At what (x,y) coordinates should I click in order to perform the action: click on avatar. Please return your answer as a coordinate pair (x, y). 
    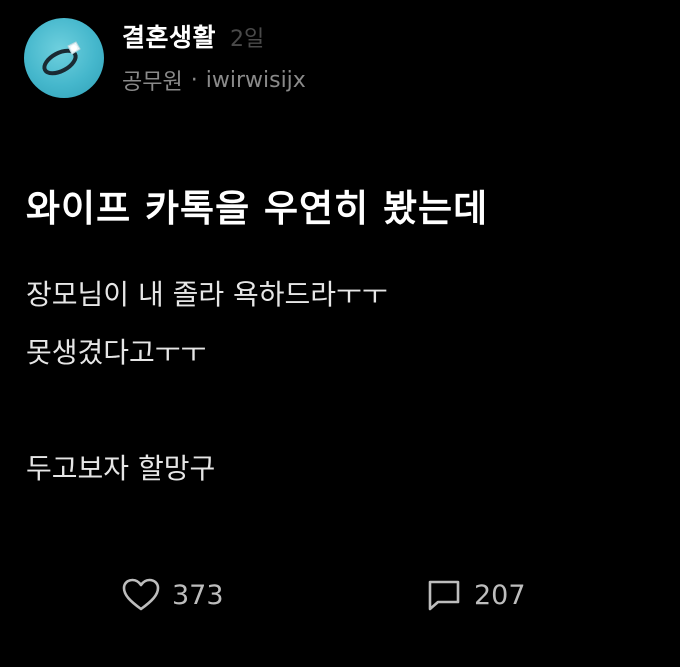
    Looking at the image, I should click on (64, 58).